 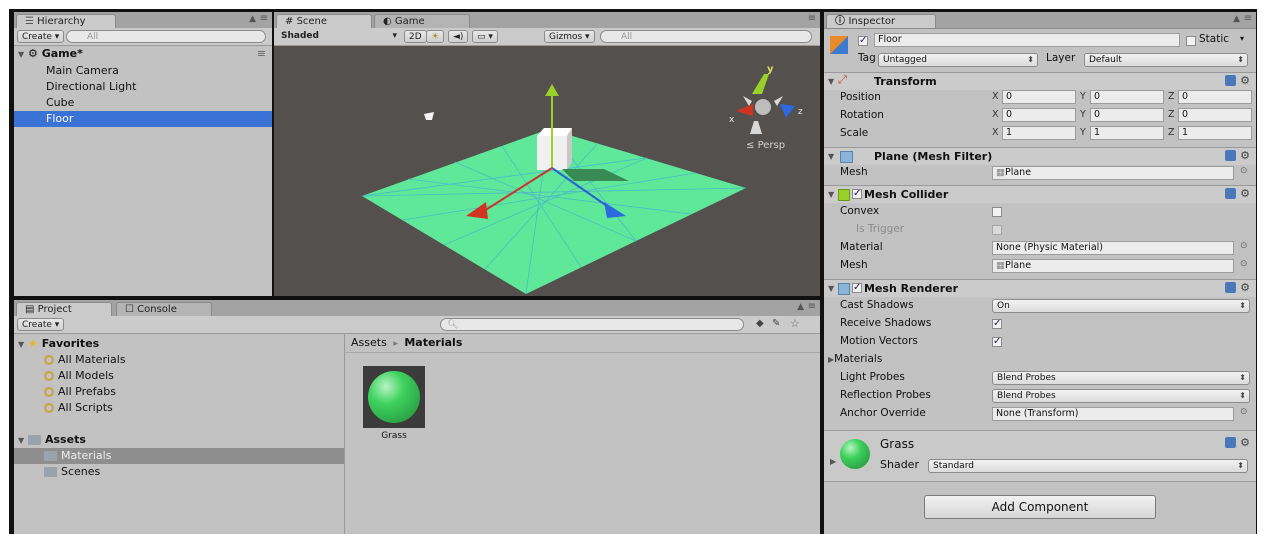 I want to click on light-icon, so click(x=429, y=116).